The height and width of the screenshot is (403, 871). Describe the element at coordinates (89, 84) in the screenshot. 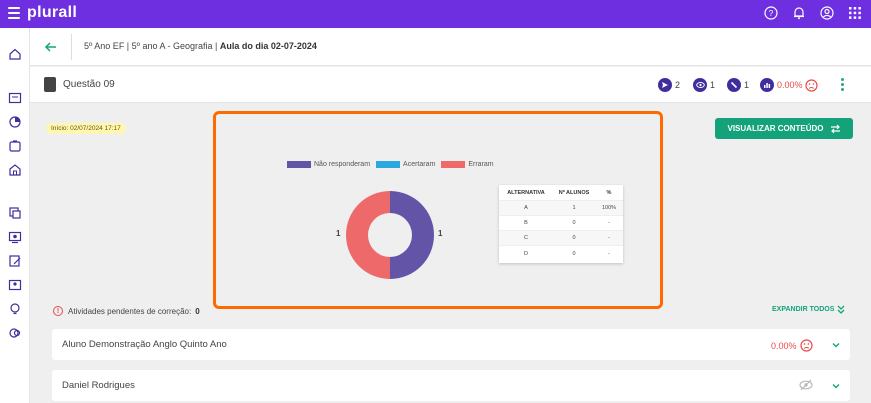

I see `question-title: Questão 09` at that location.